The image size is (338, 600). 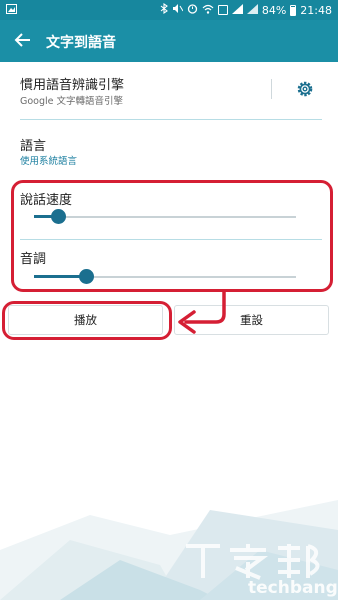 What do you see at coordinates (316, 10) in the screenshot?
I see `clock: 21:48` at bounding box center [316, 10].